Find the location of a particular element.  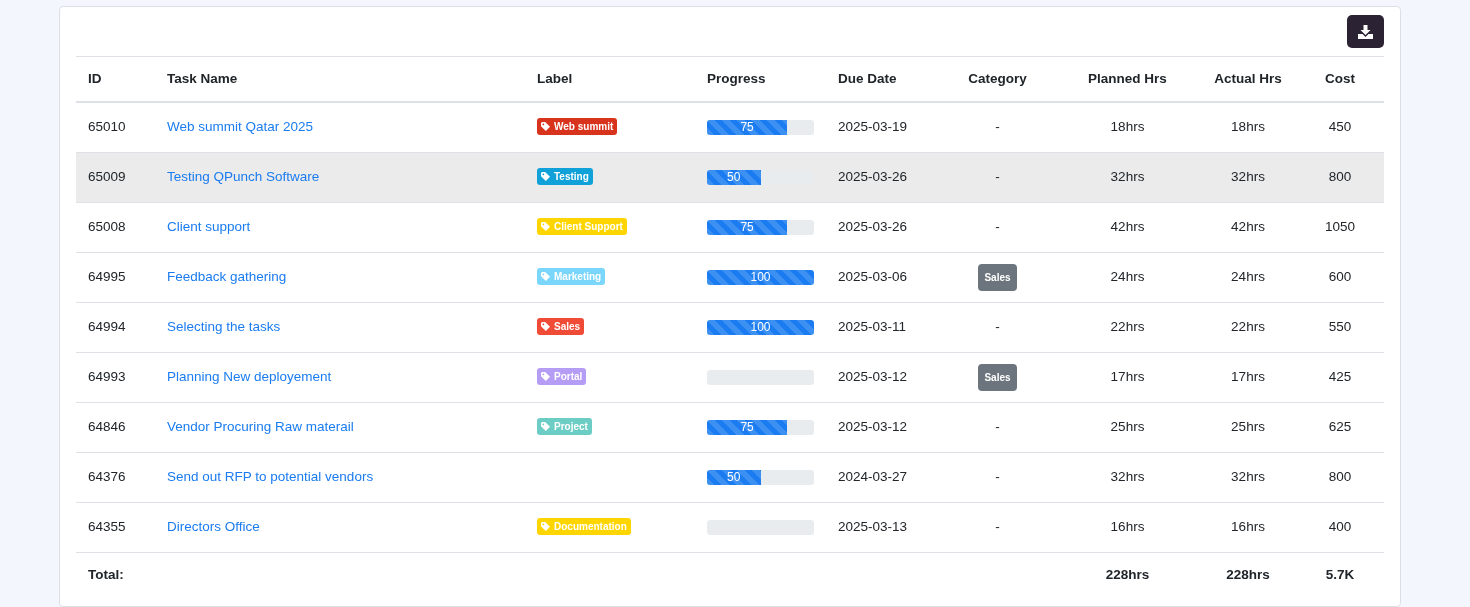

task-link: Client support is located at coordinates (209, 226).